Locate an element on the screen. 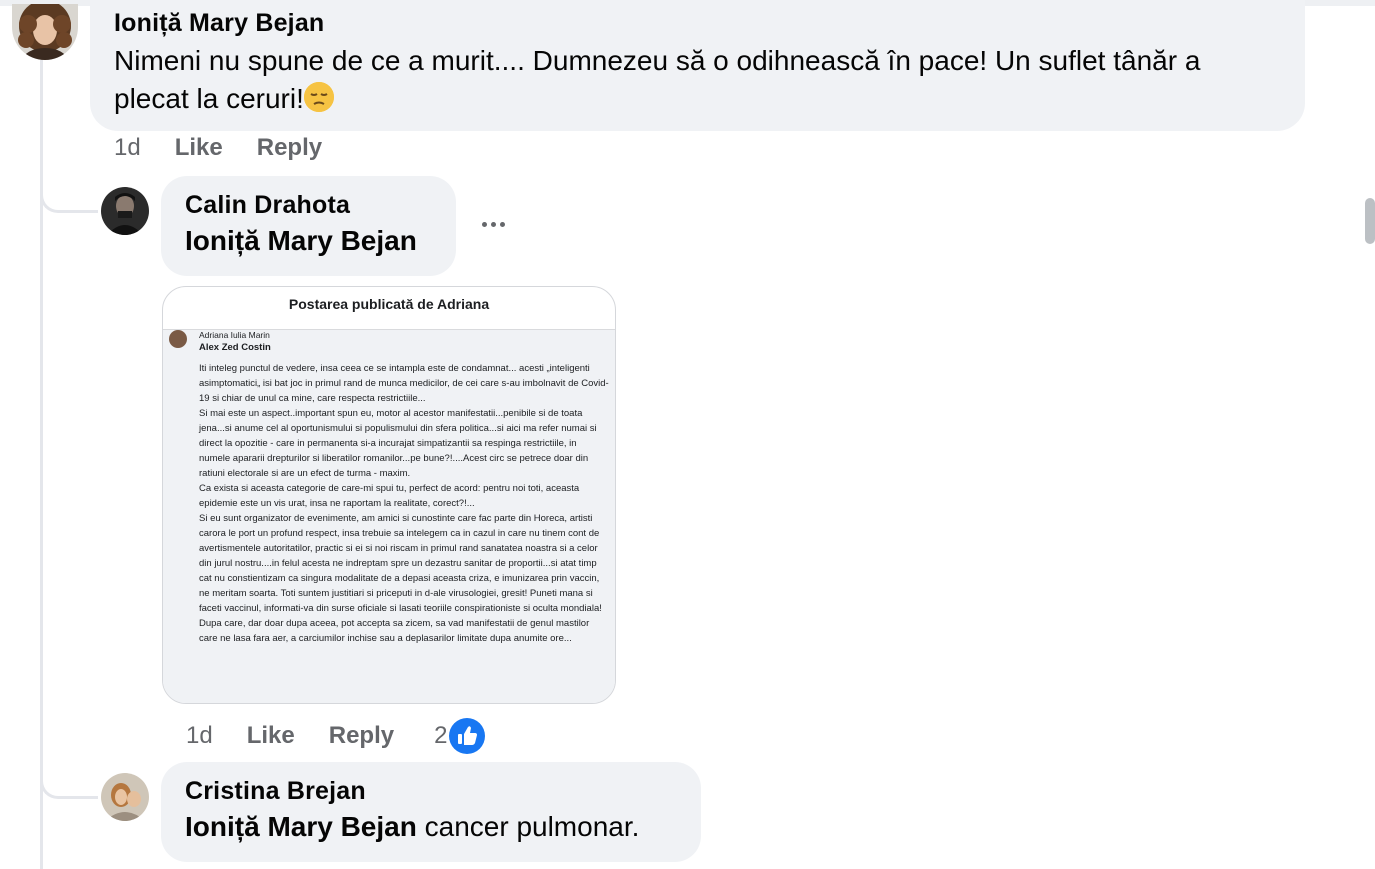 Image resolution: width=1375 pixels, height=869 pixels. reply-bubble-calin: Calin Drahota Ioniță Mary Bejan is located at coordinates (308, 226).